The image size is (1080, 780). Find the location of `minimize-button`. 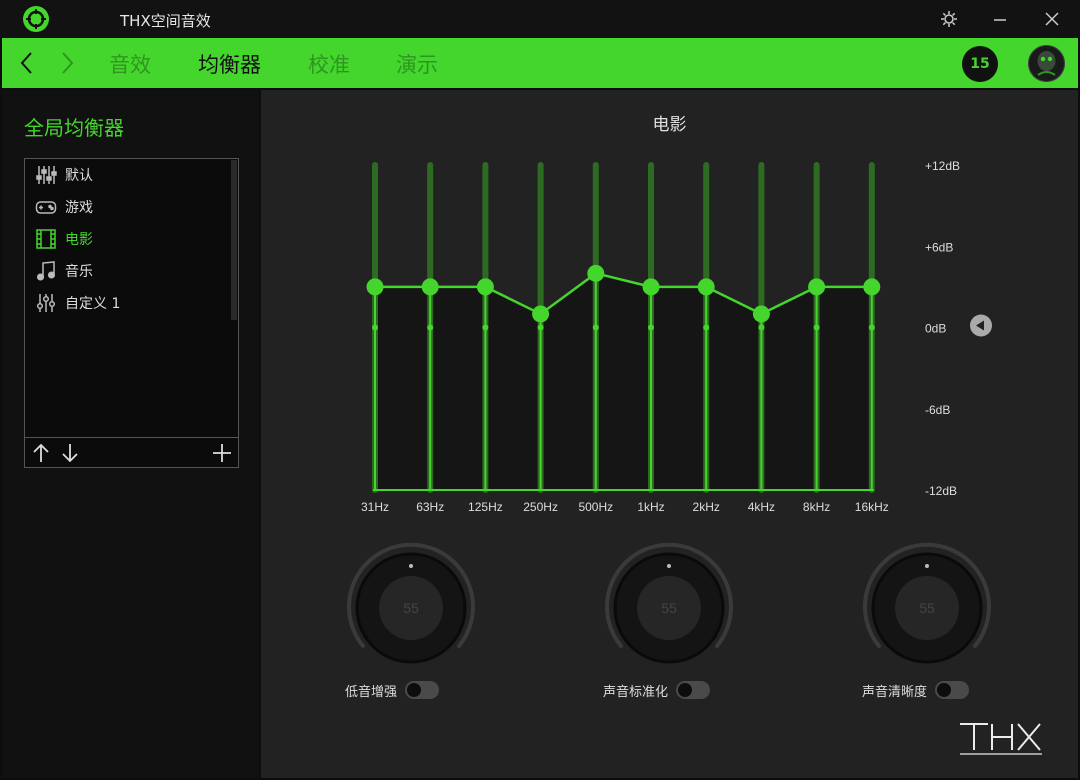

minimize-button is located at coordinates (1000, 19).